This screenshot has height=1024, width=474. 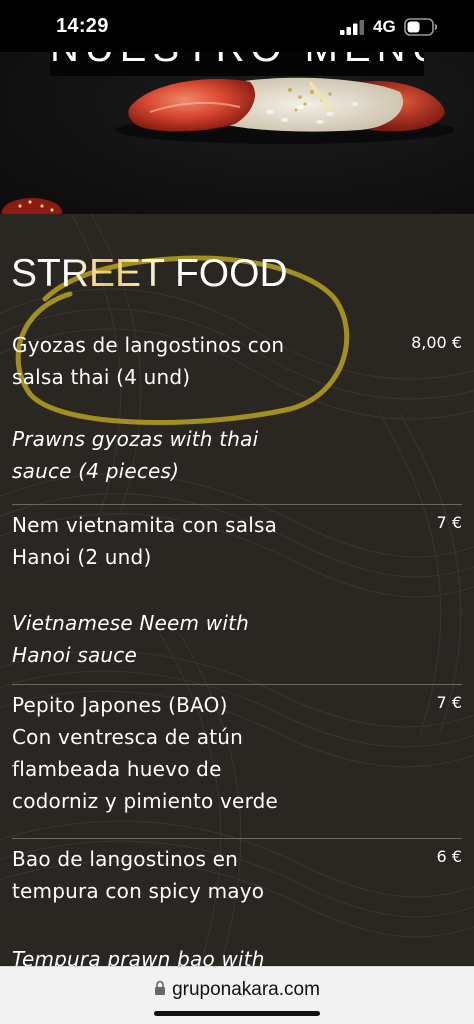 I want to click on item-english-name: Prawns gyozas with thai sauce (4 pieces), so click(x=135, y=455).